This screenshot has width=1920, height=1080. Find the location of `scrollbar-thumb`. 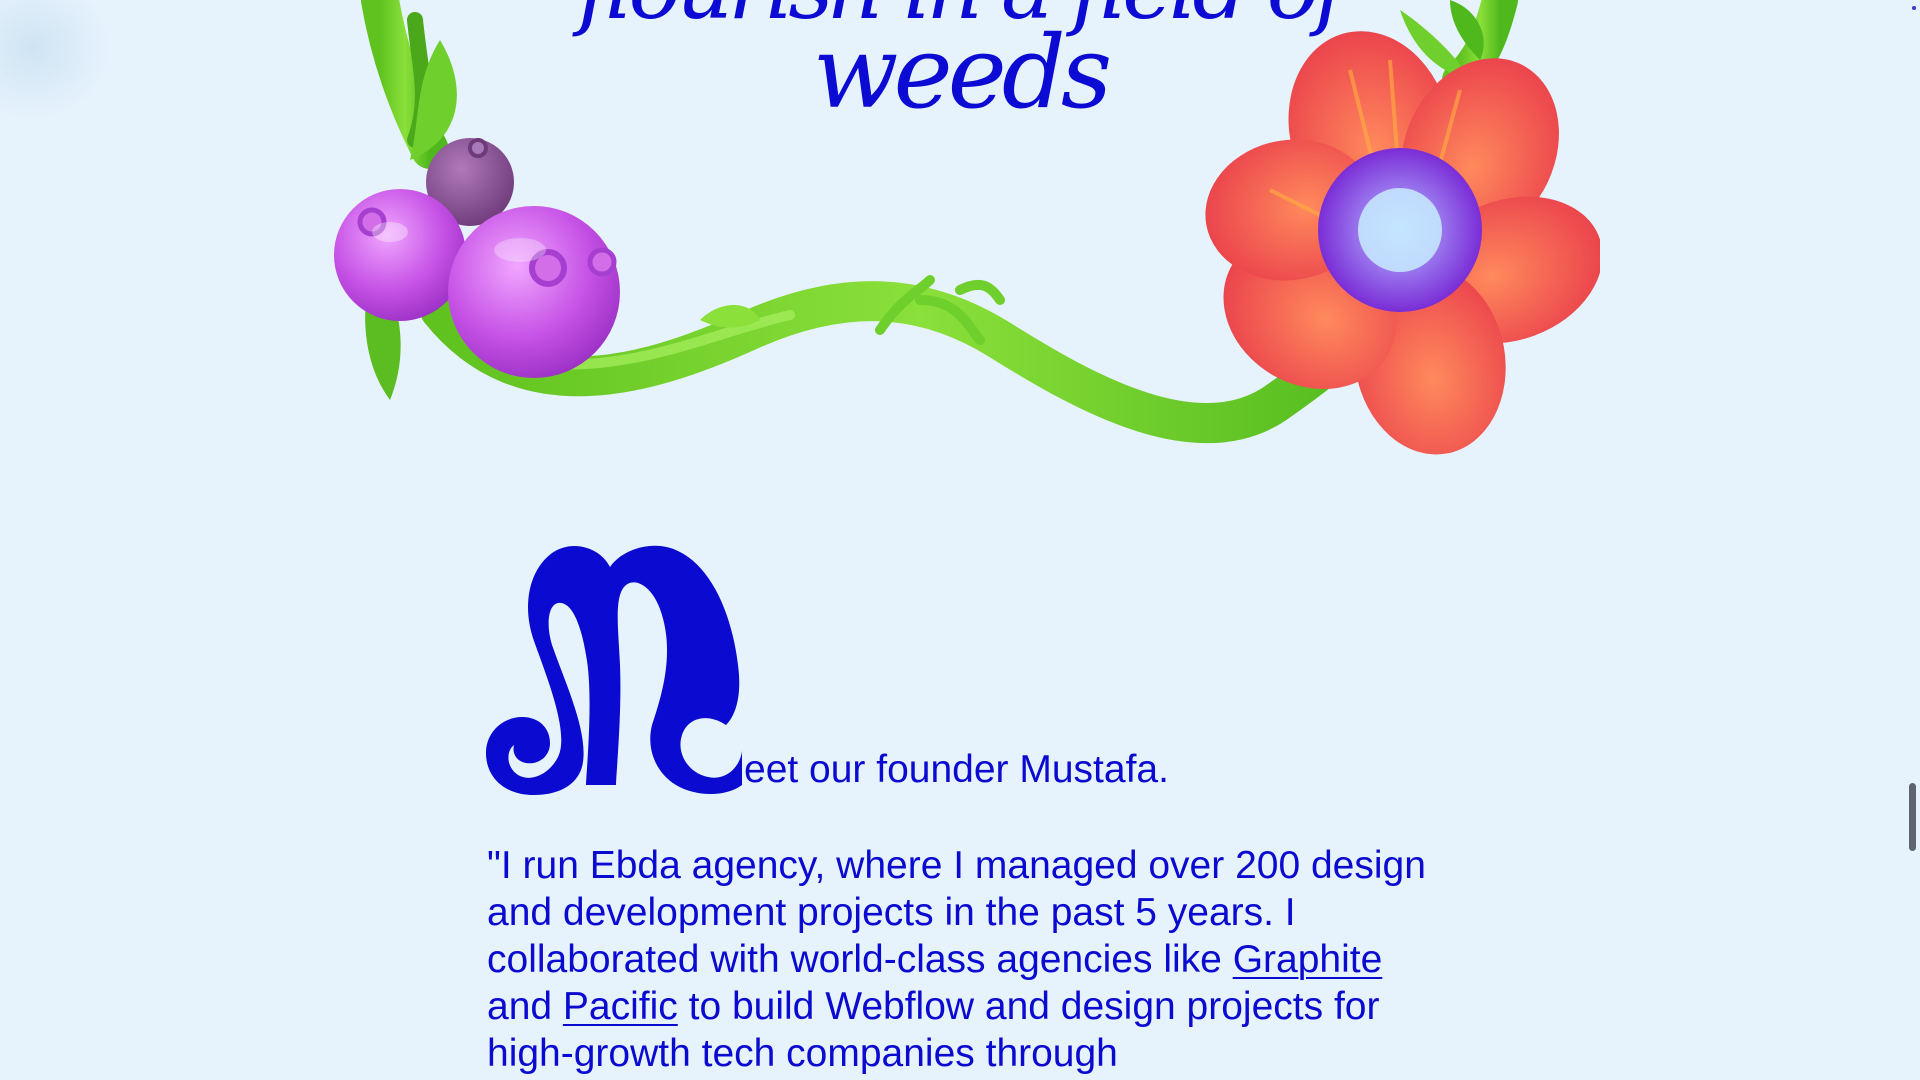

scrollbar-thumb is located at coordinates (1912, 817).